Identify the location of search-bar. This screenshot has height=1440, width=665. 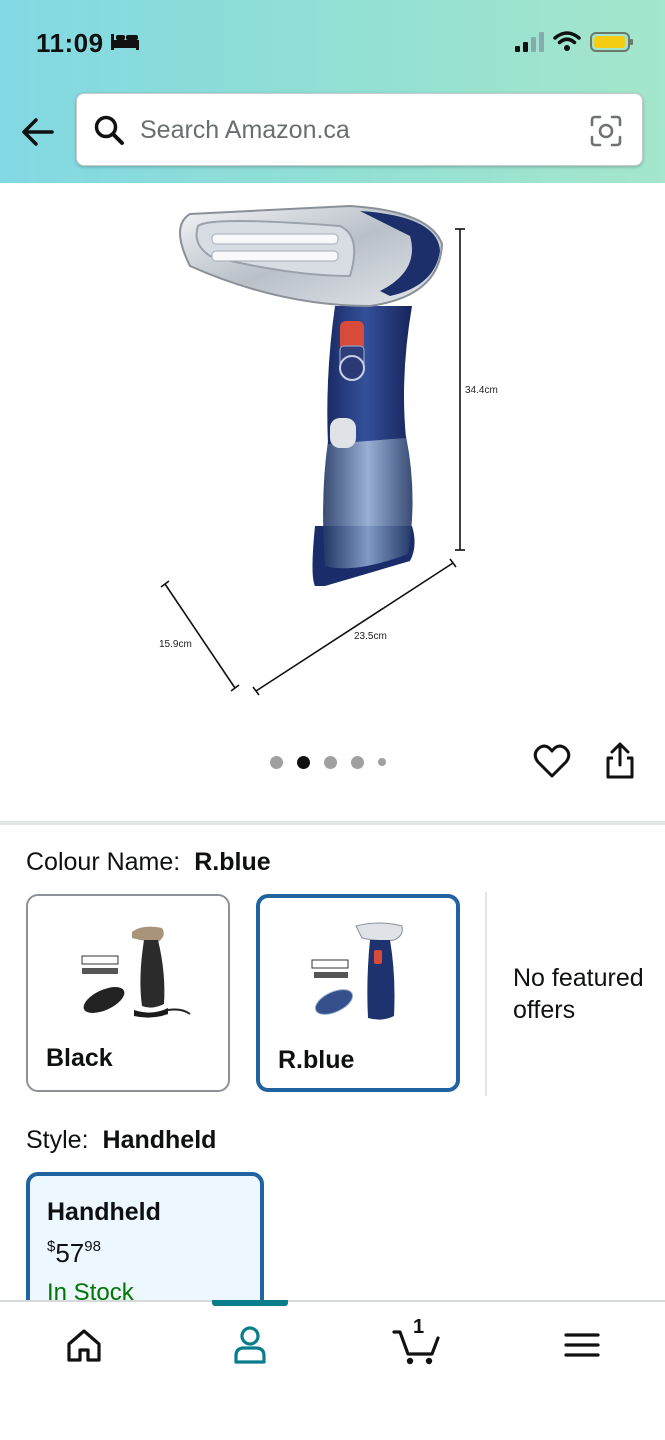
(359, 129).